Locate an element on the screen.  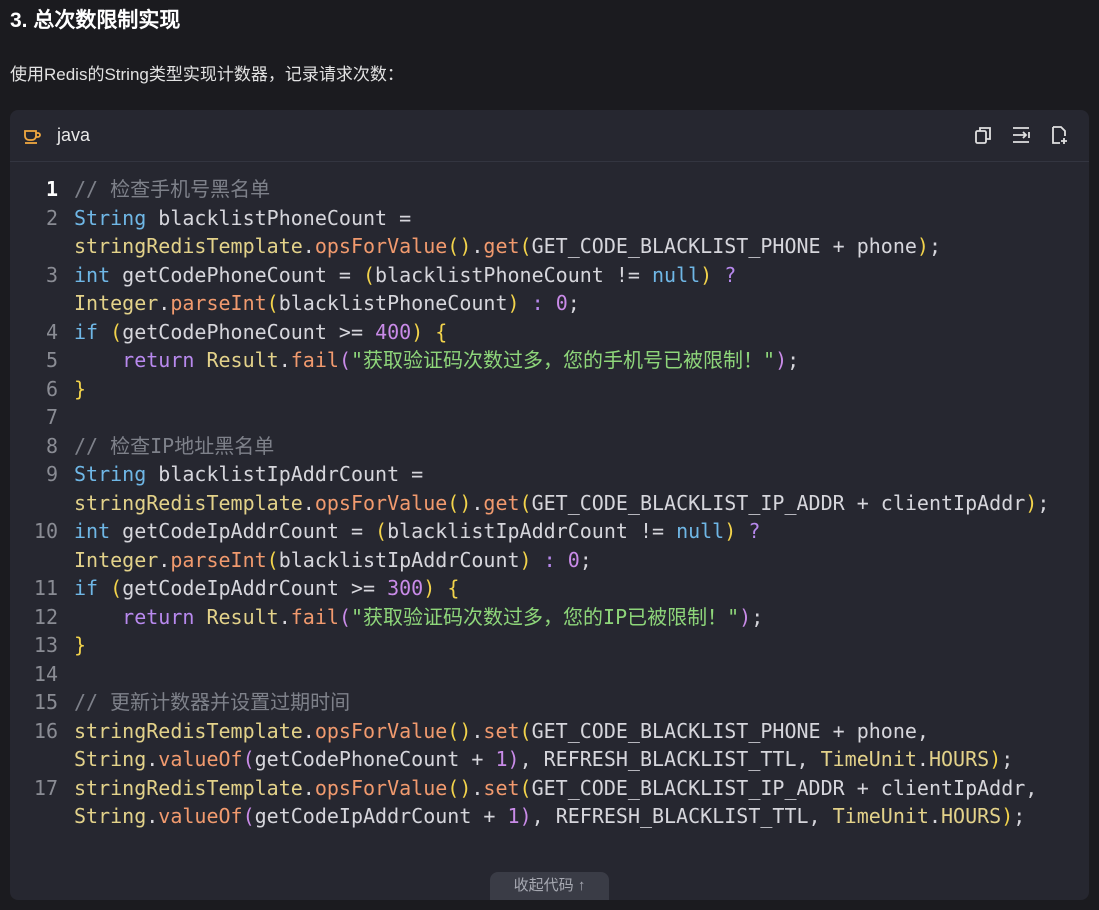
line-number: 2 is located at coordinates (51, 217).